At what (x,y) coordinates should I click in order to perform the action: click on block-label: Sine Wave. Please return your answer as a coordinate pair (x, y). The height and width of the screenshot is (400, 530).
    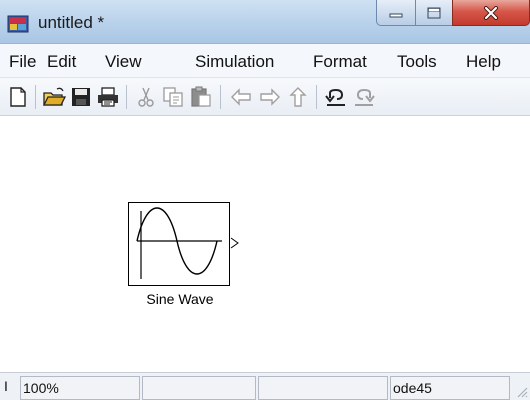
    Looking at the image, I should click on (180, 299).